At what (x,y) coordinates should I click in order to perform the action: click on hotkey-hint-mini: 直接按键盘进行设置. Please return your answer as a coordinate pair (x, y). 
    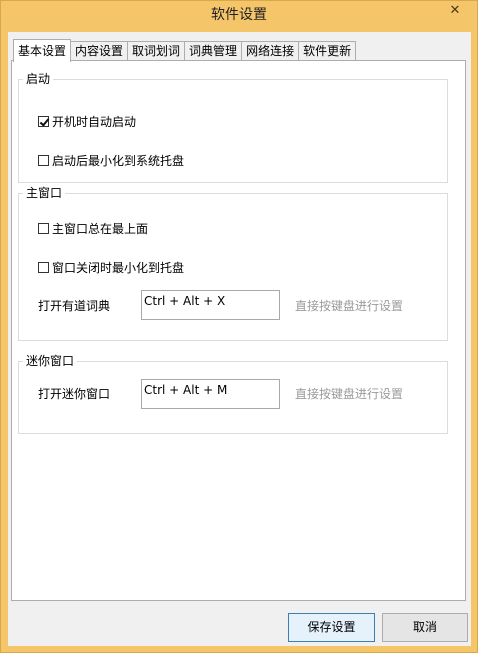
    Looking at the image, I should click on (349, 394).